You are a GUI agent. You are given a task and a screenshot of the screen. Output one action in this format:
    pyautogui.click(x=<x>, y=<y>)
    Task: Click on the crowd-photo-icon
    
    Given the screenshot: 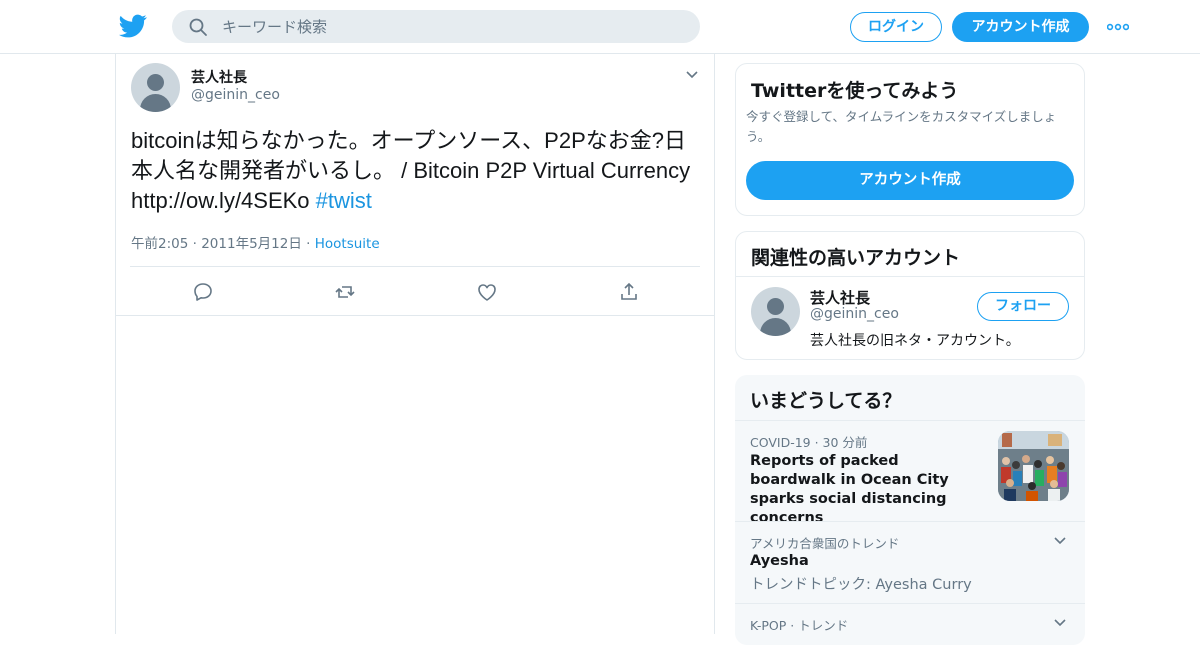 What is the action you would take?
    pyautogui.click(x=1033, y=466)
    